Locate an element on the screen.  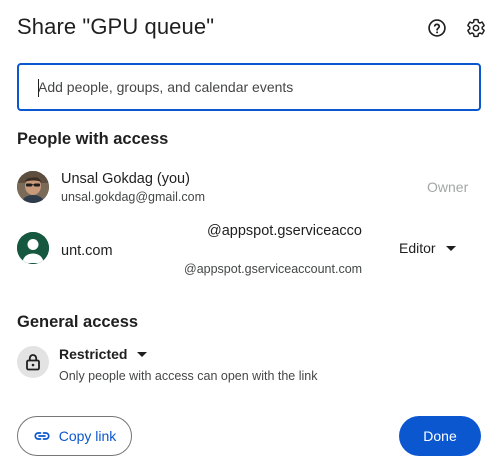
avatar is located at coordinates (33, 187).